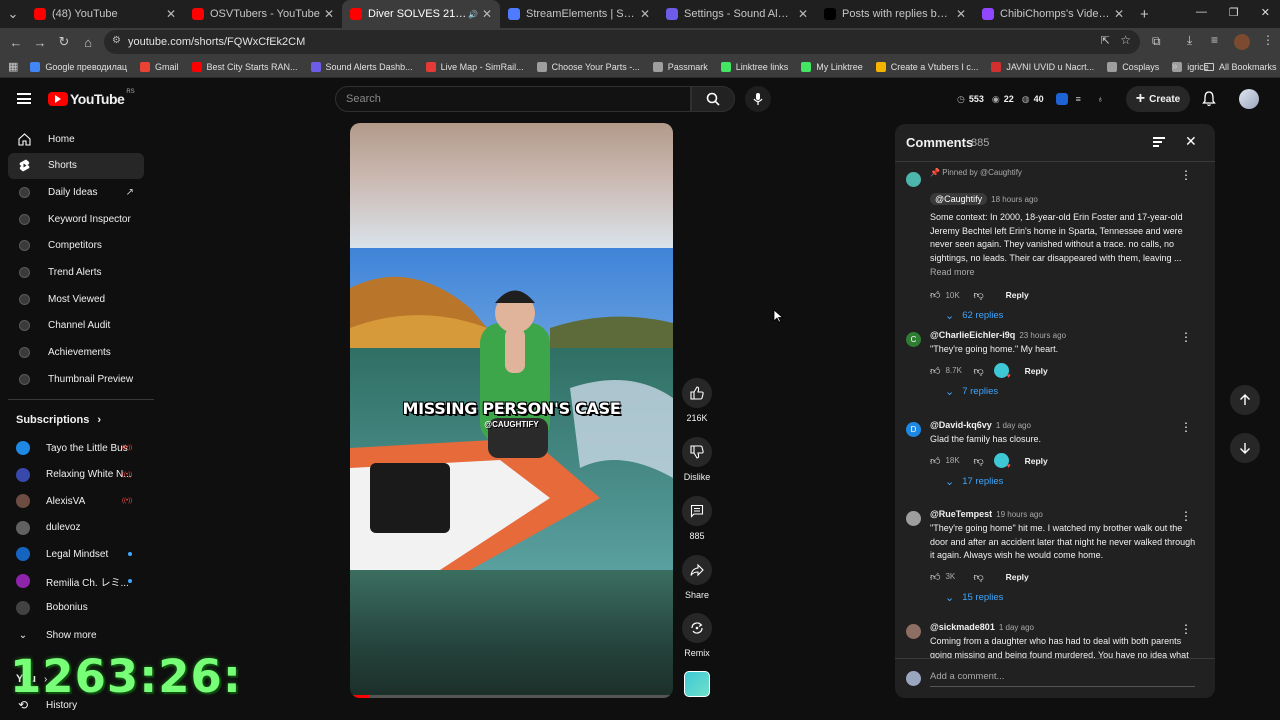  I want to click on subscriptions-heading: Subscriptions ›, so click(58, 420).